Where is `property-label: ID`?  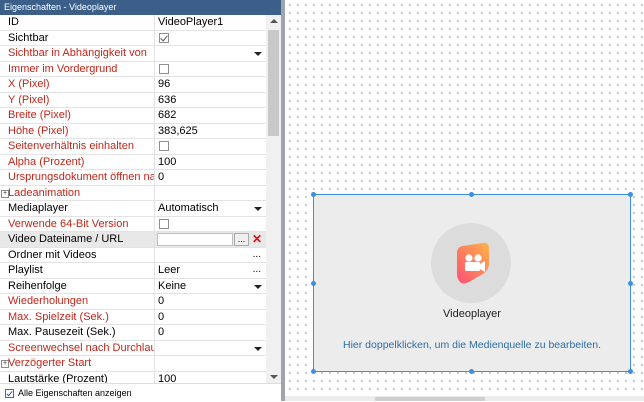
property-label: ID is located at coordinates (81, 22).